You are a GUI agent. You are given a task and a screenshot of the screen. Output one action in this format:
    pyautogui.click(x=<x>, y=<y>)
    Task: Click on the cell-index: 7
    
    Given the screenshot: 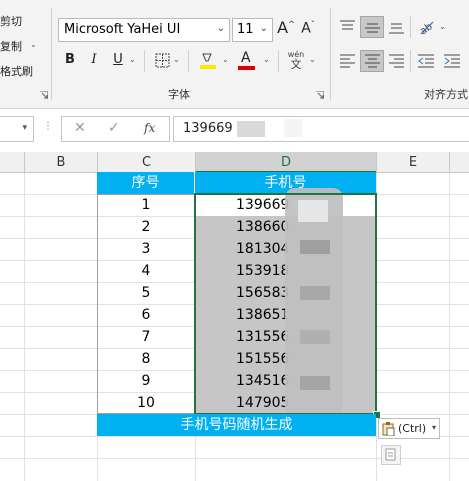 What is the action you would take?
    pyautogui.click(x=146, y=337)
    